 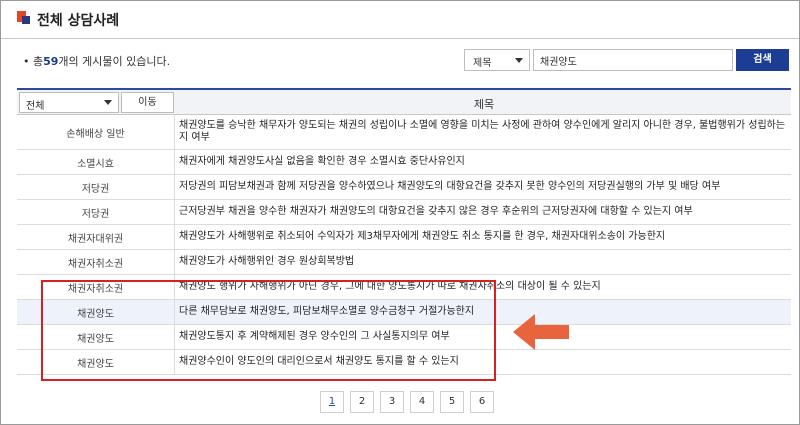 What do you see at coordinates (484, 104) in the screenshot?
I see `column-header-title: 제목` at bounding box center [484, 104].